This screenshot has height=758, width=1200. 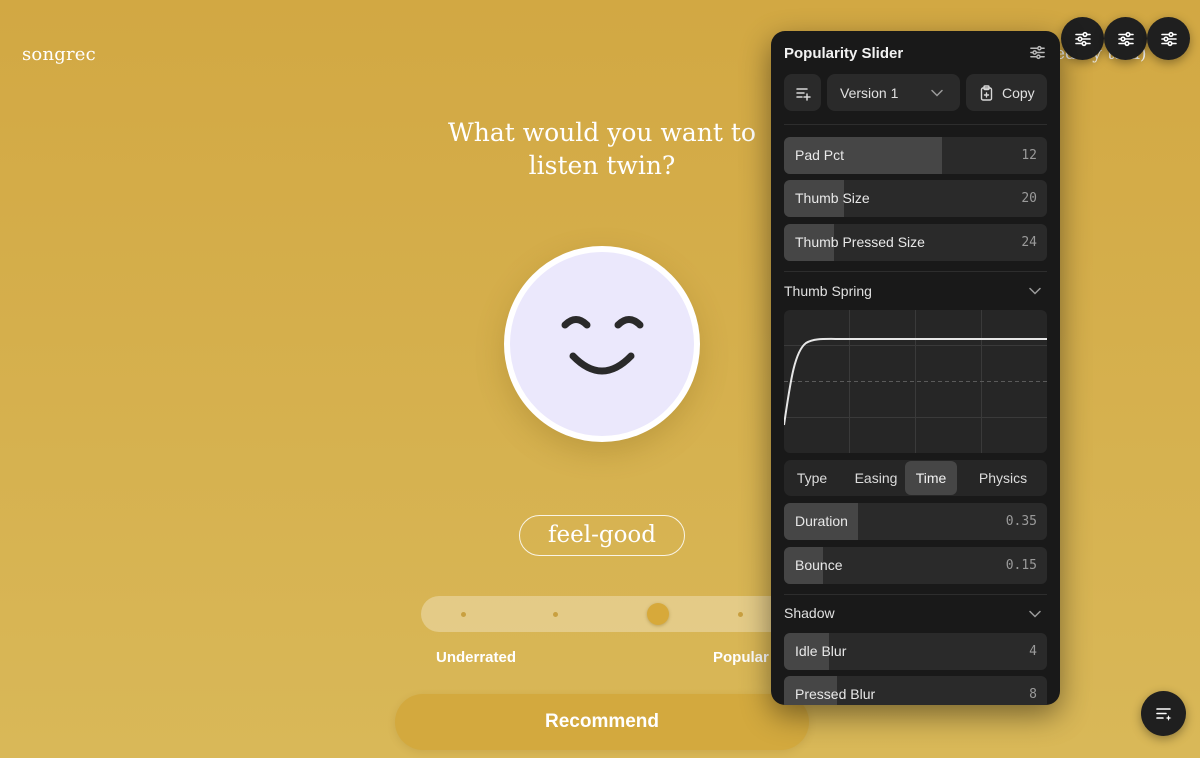 I want to click on slider-label: Bounce, so click(x=819, y=565).